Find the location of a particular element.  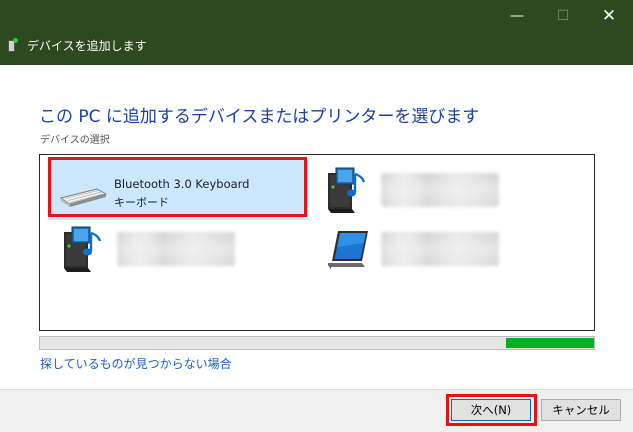

window-title: デバイスを追加します is located at coordinates (87, 45).